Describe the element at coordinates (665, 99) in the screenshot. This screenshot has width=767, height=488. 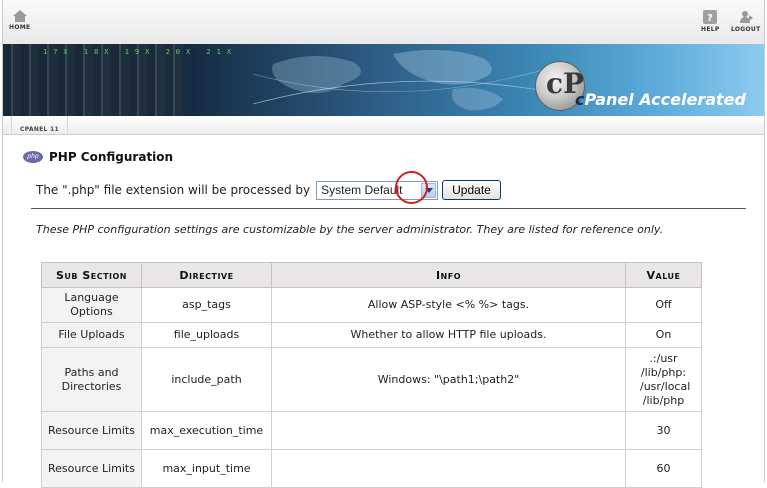
I see `logo-text-rest: Panel Accelerated` at that location.